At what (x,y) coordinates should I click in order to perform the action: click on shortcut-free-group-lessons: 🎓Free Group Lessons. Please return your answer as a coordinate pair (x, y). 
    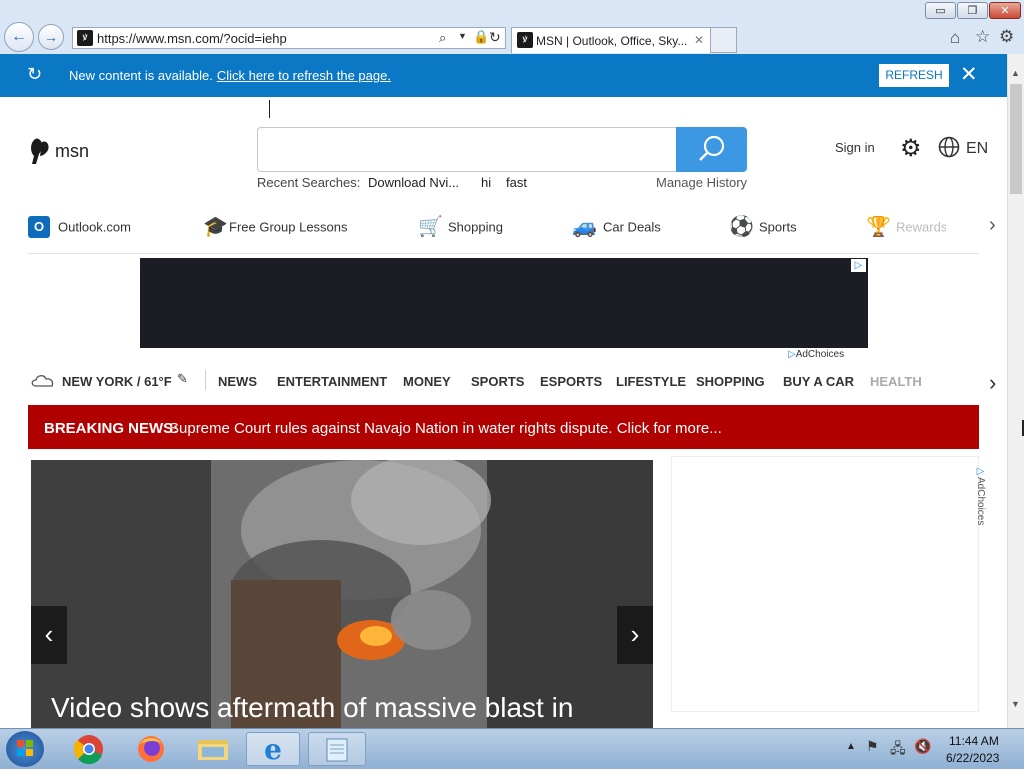
    Looking at the image, I should click on (275, 228).